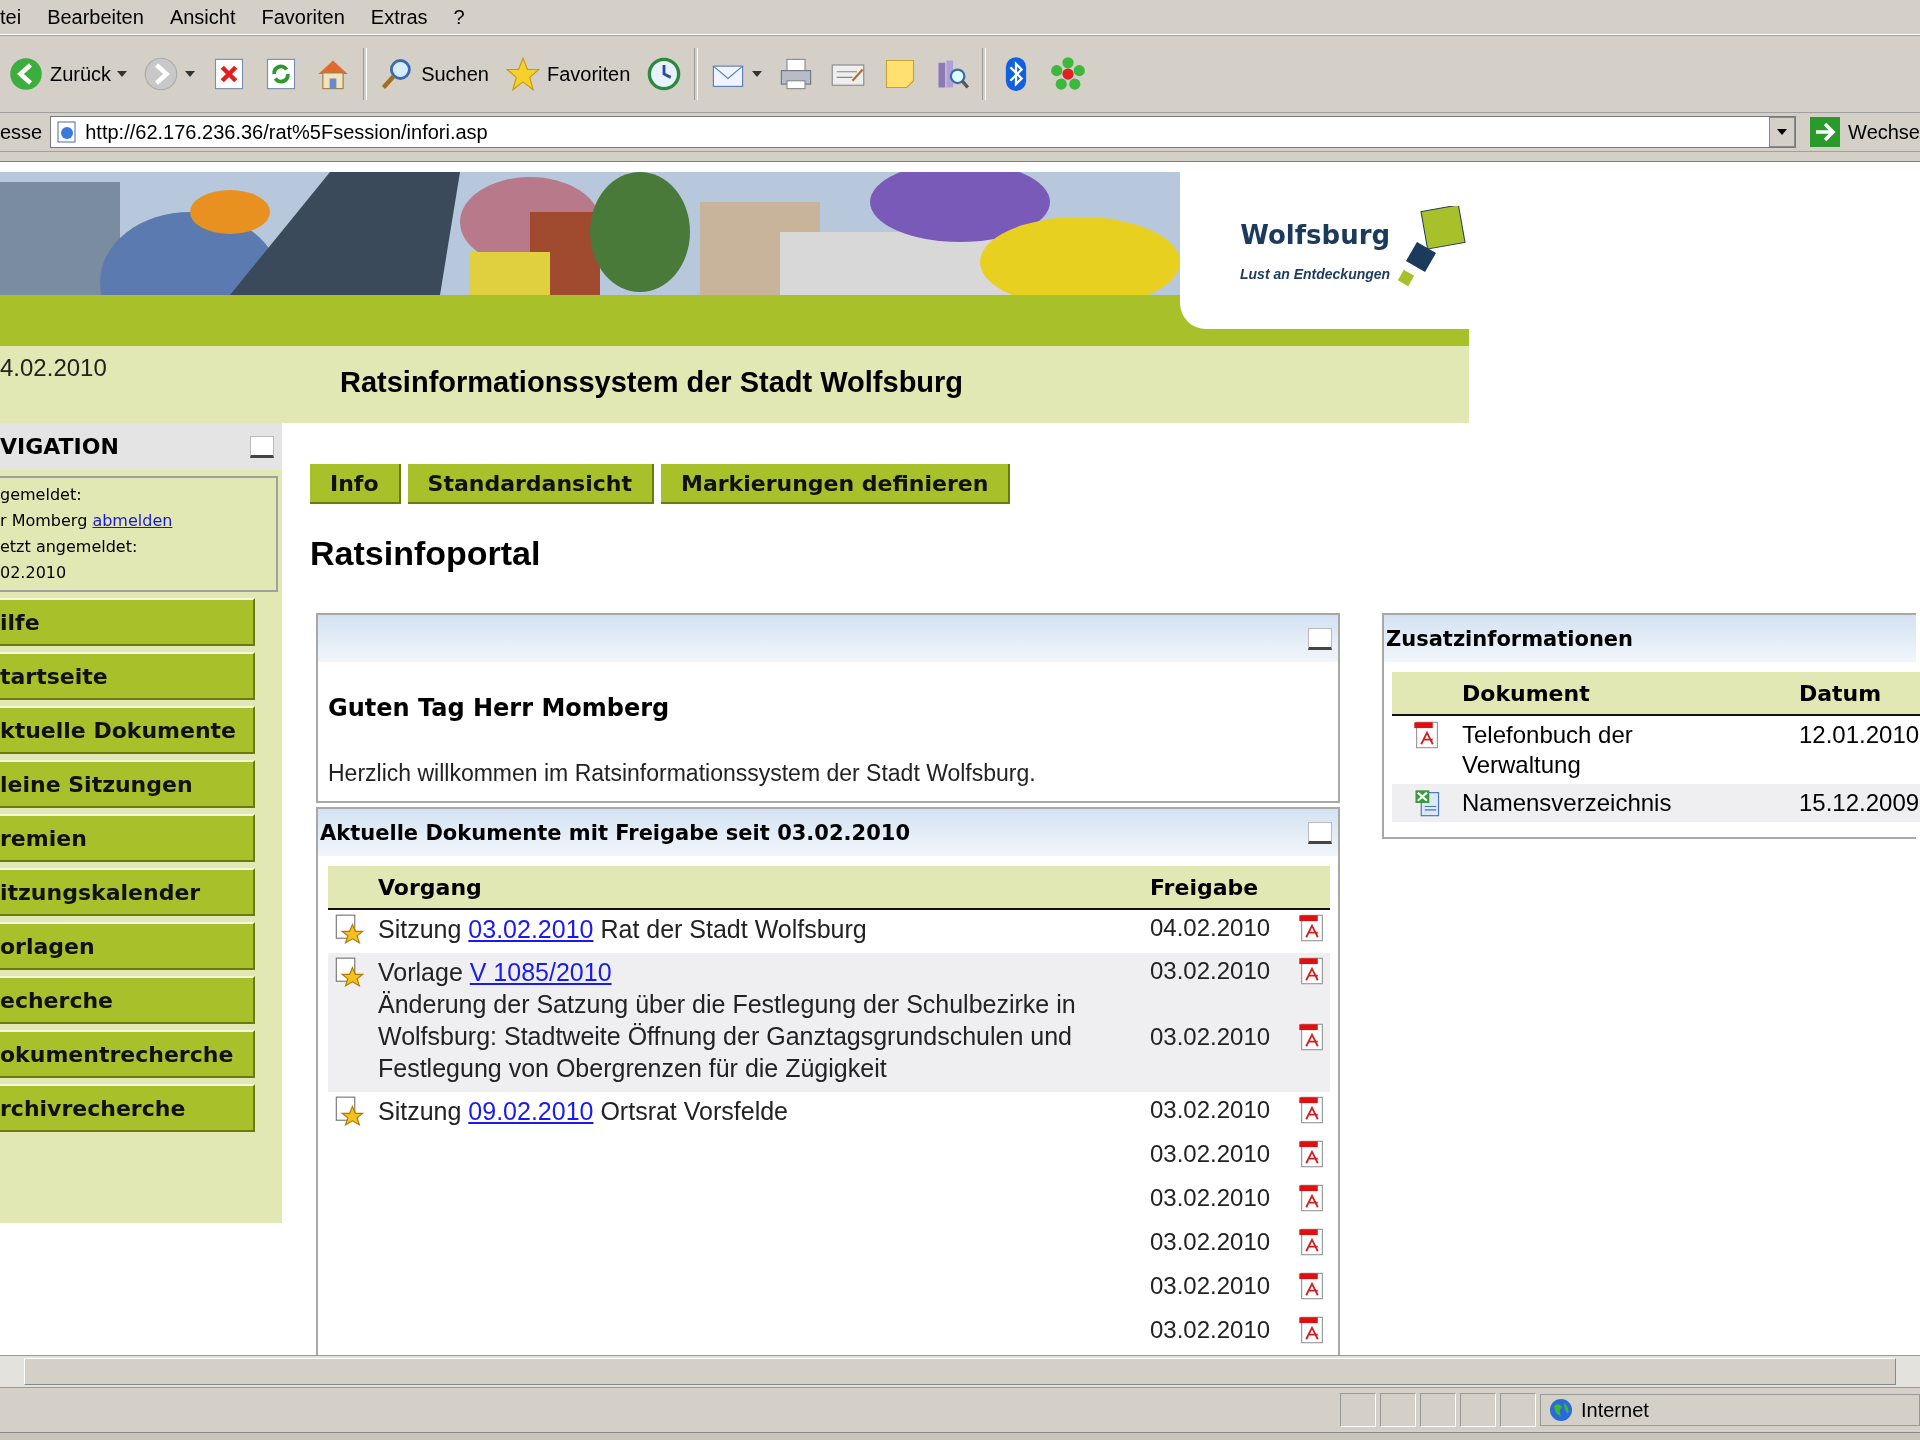  Describe the element at coordinates (1427, 735) in the screenshot. I see `pdf-icon` at that location.